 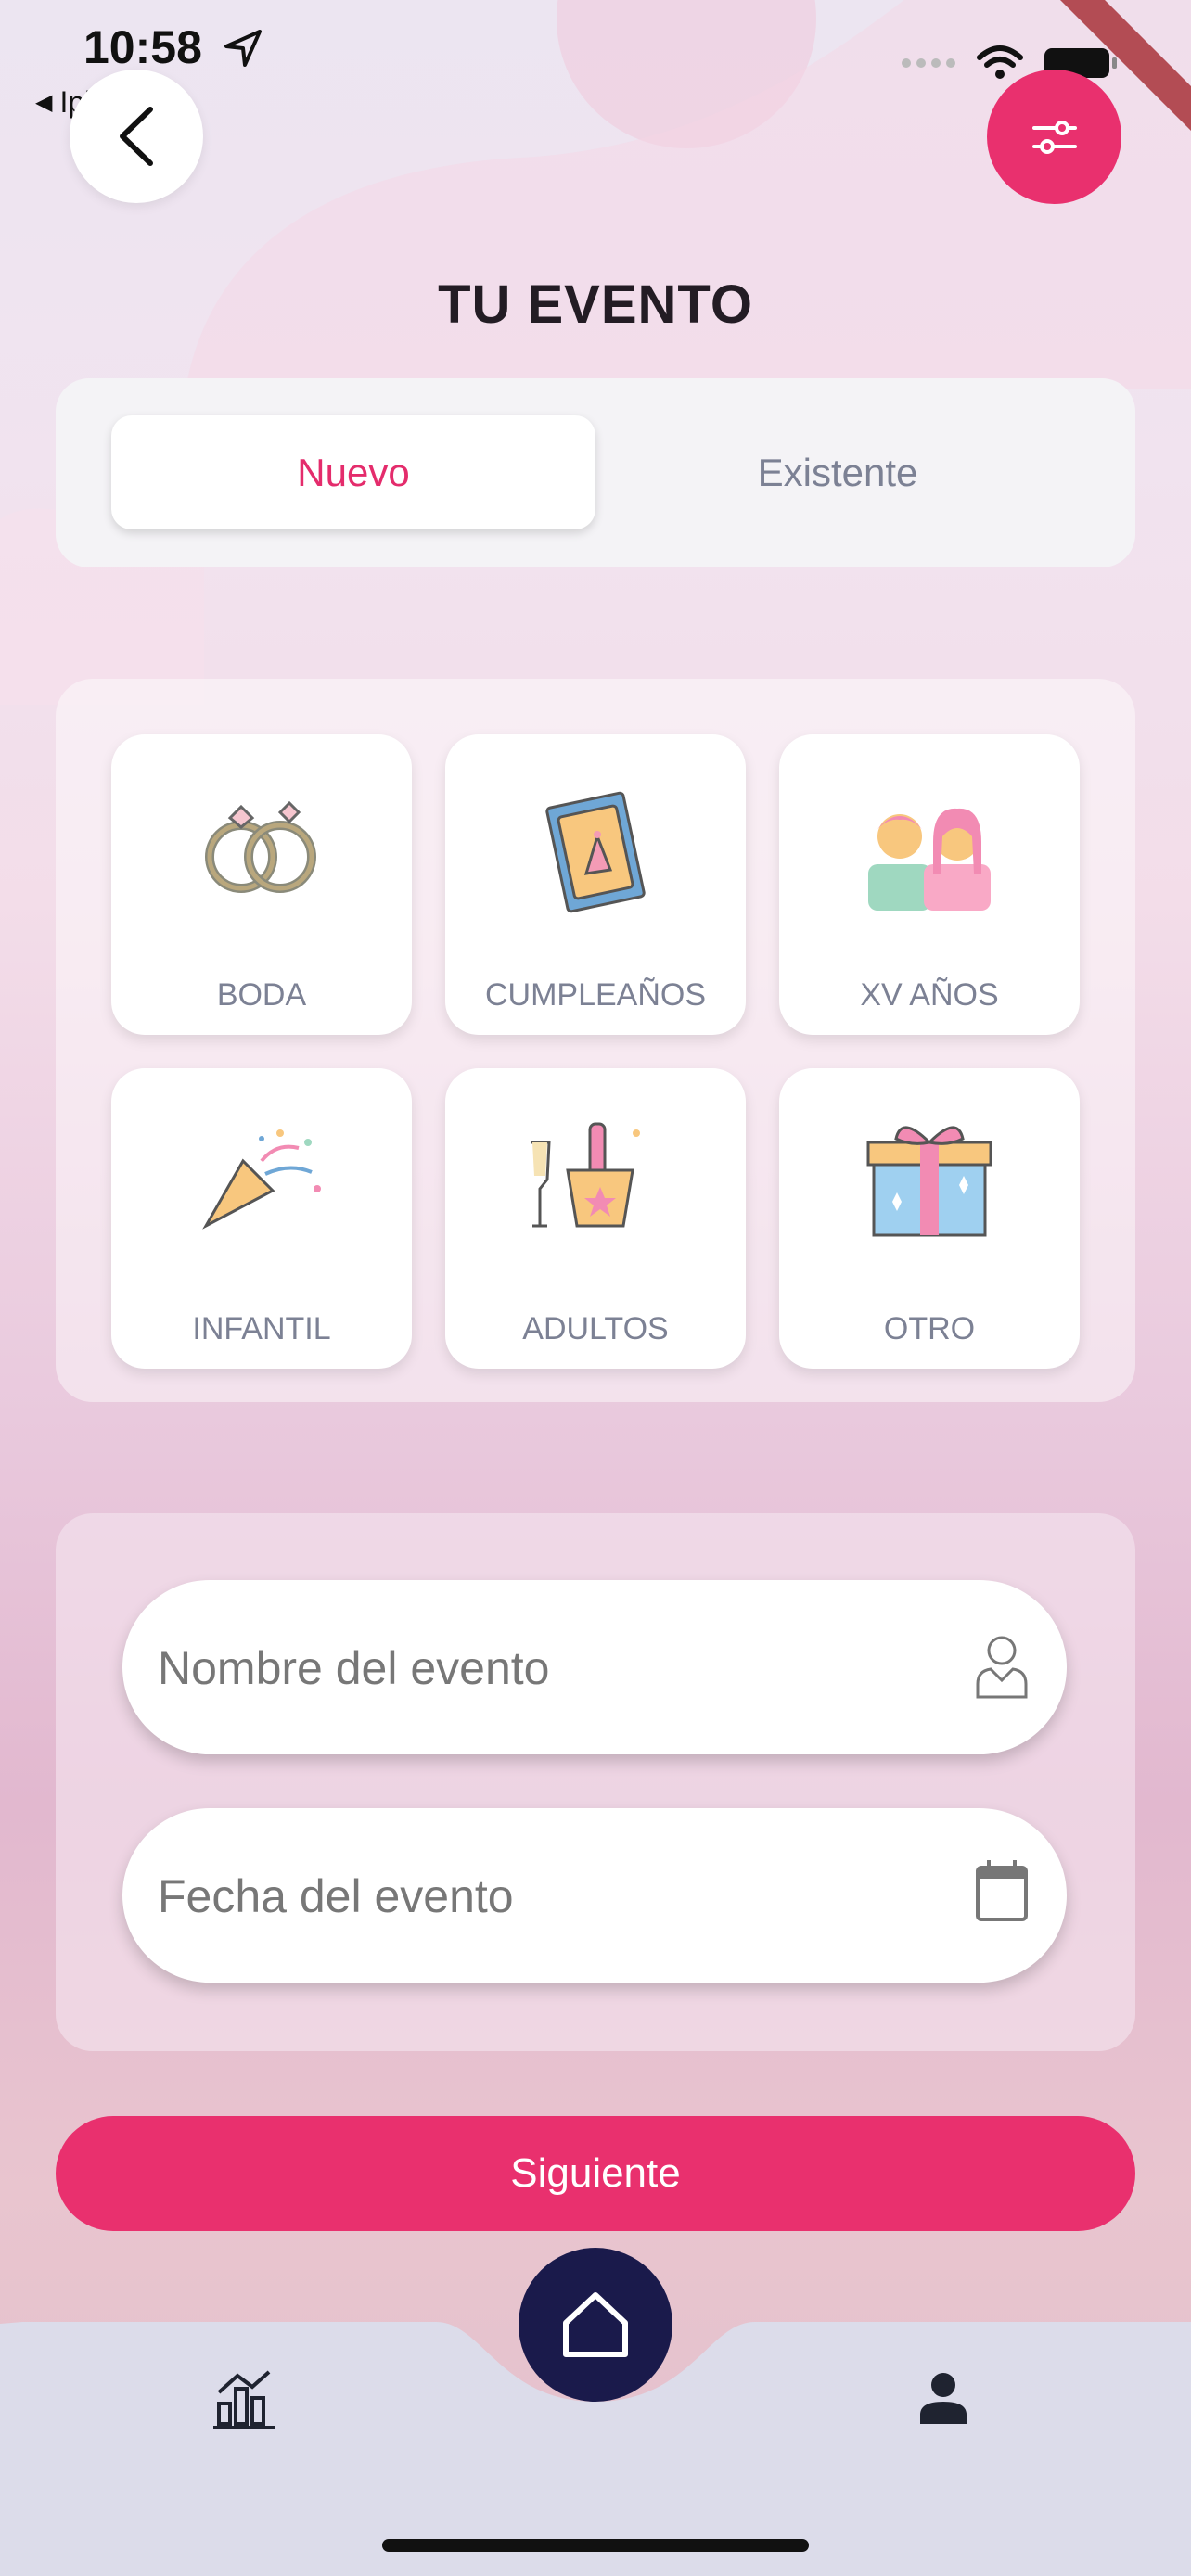 What do you see at coordinates (1002, 1890) in the screenshot?
I see `calendar-icon` at bounding box center [1002, 1890].